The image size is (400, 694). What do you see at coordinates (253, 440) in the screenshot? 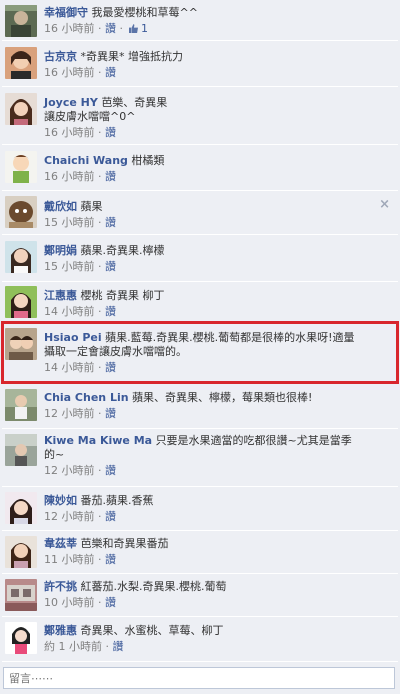
I see `comment-text: 只要是水果適當的吃都很讚~尤其是當季` at bounding box center [253, 440].